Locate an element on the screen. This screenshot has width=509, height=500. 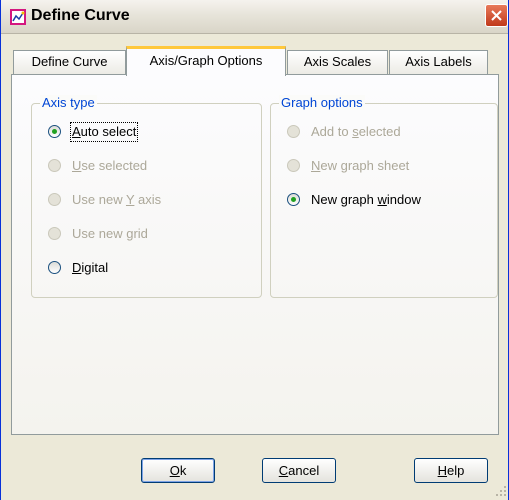
tab-define-curve: Define Curve is located at coordinates (69, 62).